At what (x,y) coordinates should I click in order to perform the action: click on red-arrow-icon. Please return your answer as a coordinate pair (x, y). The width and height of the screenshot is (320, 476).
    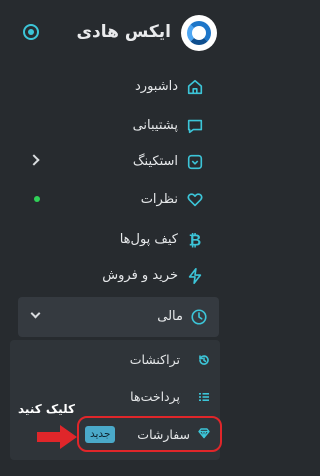
    Looking at the image, I should click on (57, 437).